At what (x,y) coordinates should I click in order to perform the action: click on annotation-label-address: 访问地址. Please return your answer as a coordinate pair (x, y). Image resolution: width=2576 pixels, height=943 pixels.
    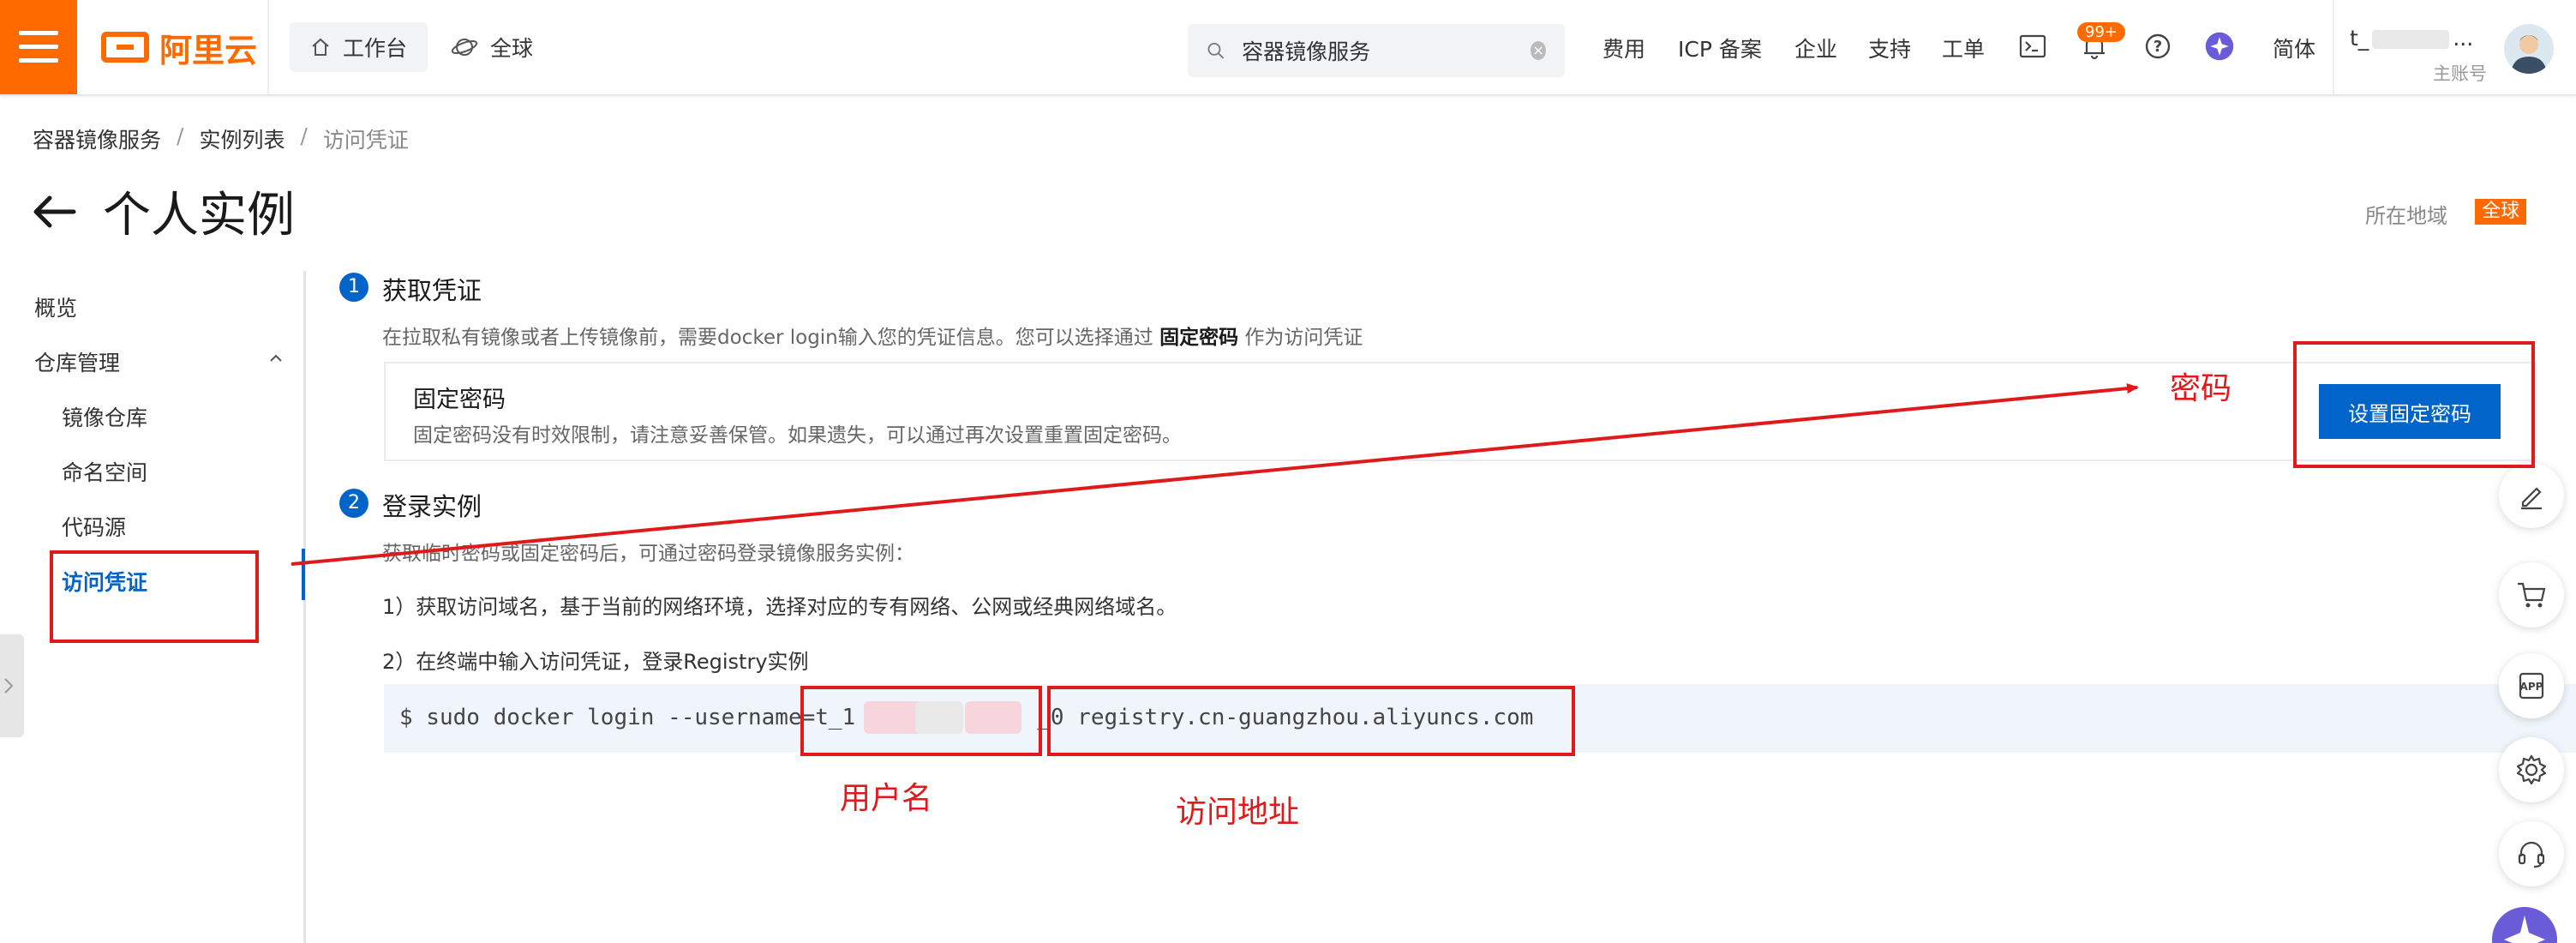
    Looking at the image, I should click on (1238, 812).